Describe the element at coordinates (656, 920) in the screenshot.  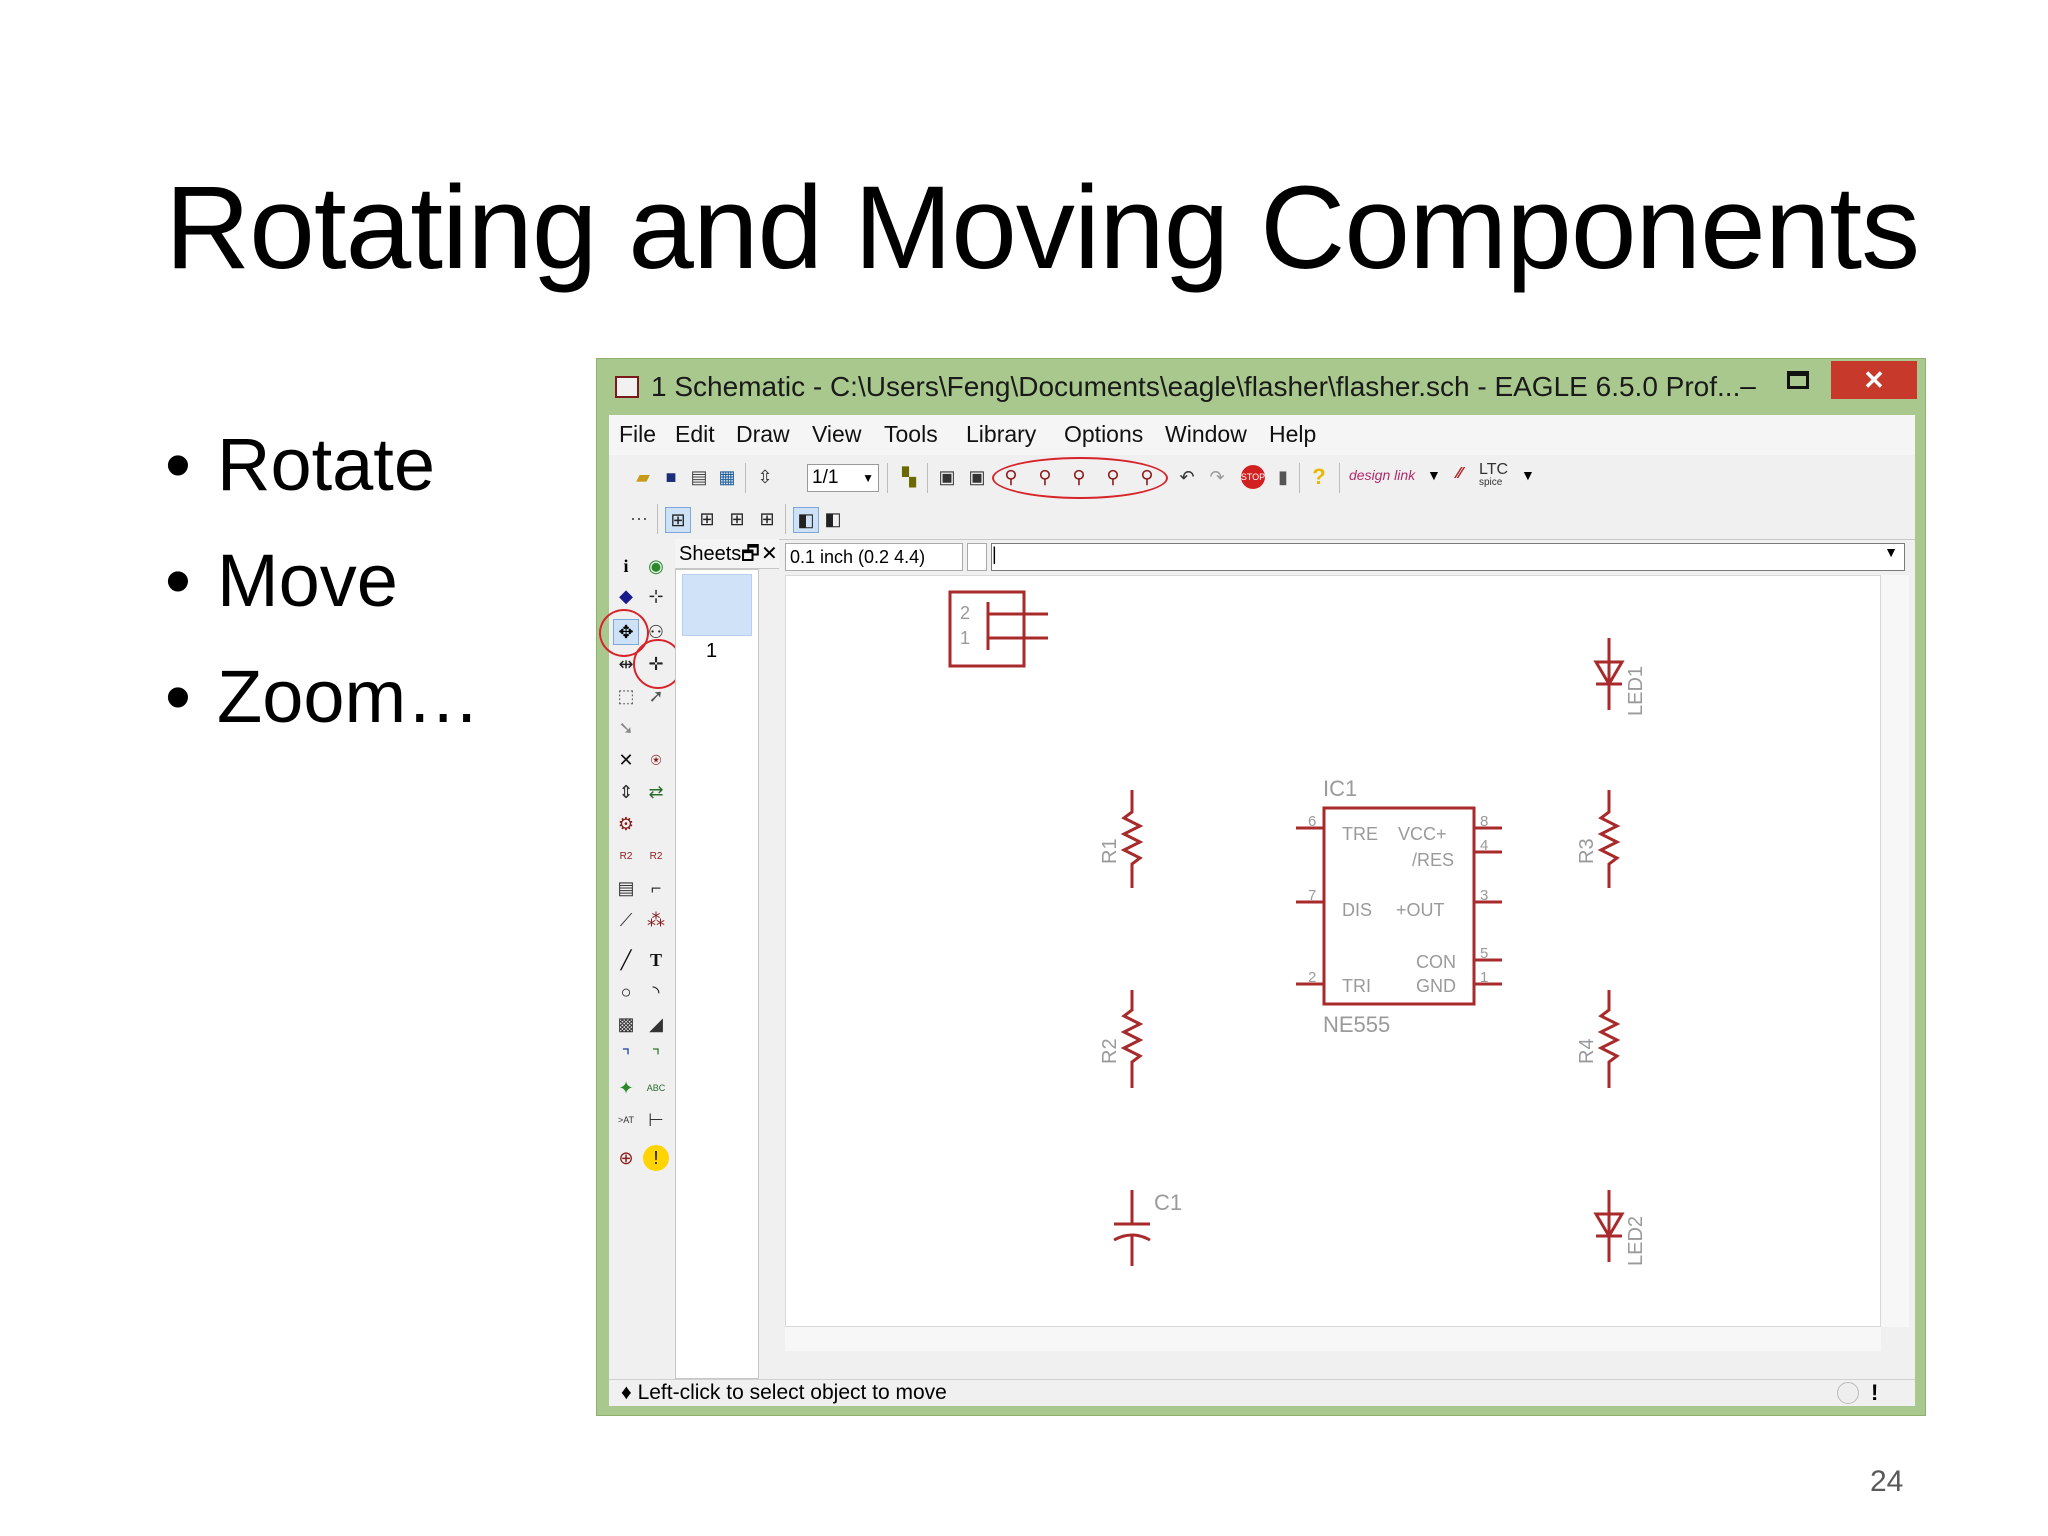
I see `invoke-icon: ⁂` at that location.